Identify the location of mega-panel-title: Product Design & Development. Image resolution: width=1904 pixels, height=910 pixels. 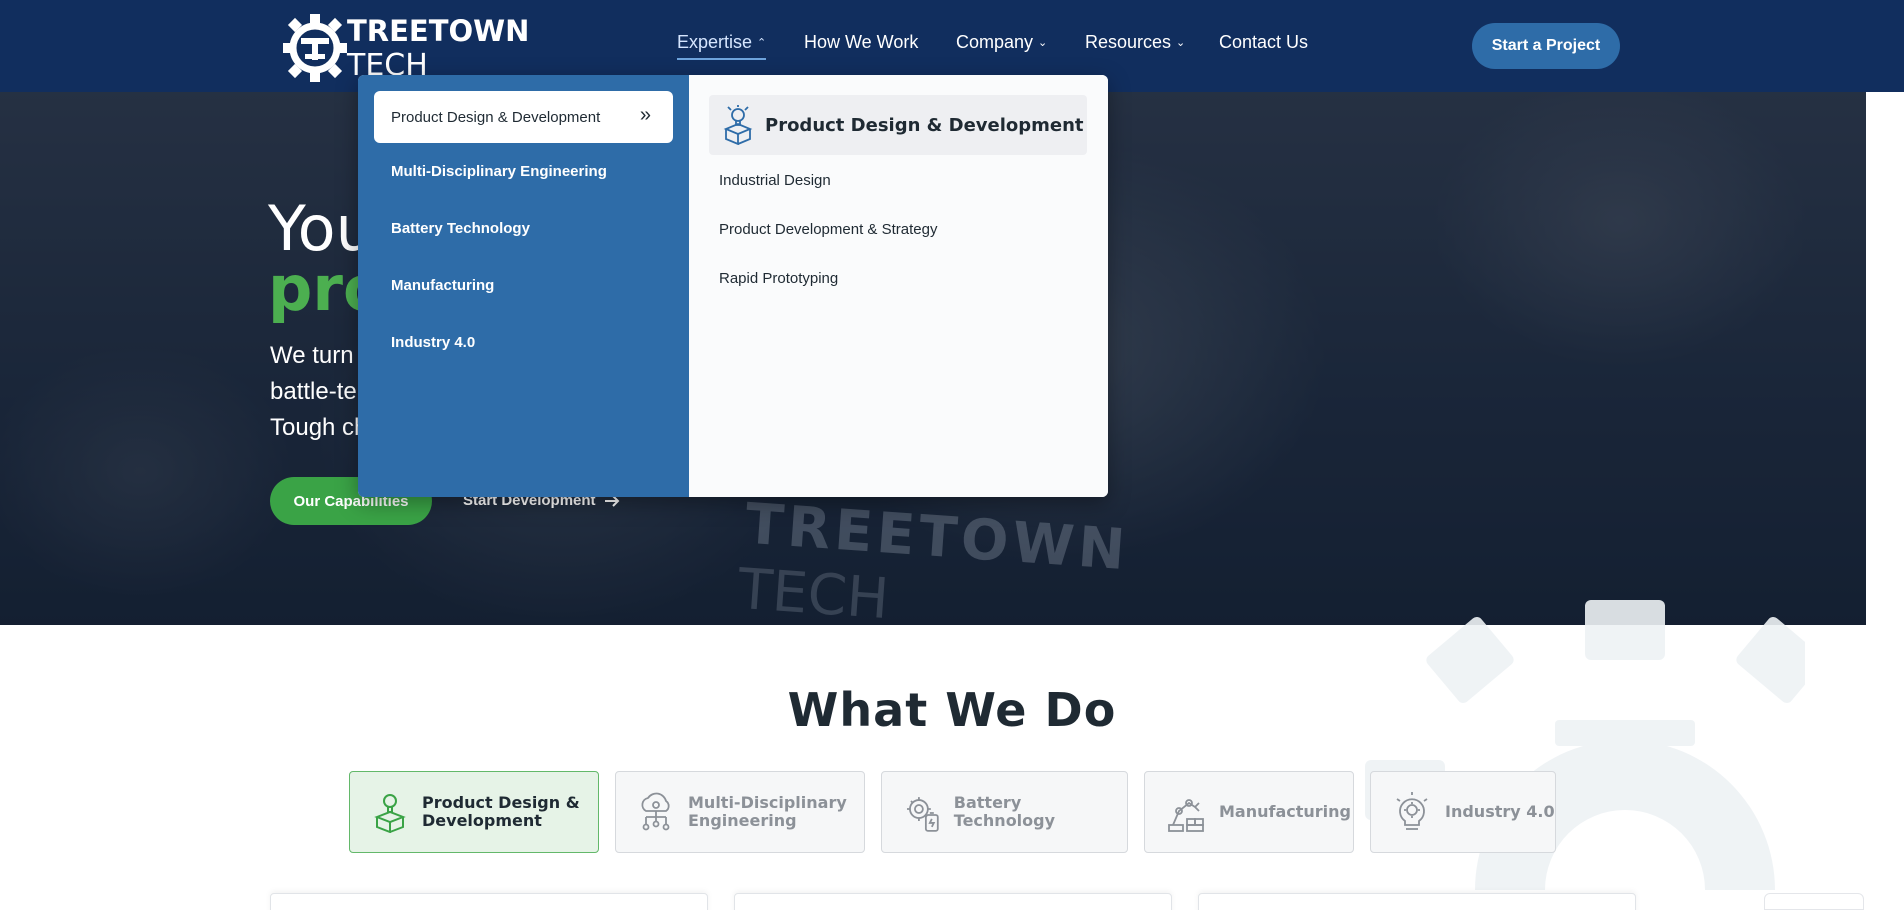
(924, 125).